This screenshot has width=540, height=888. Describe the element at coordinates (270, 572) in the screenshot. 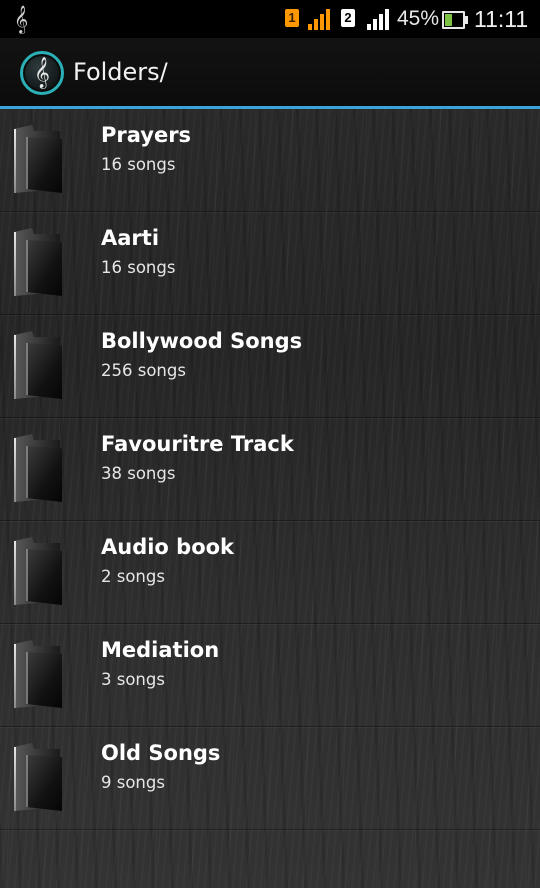

I see `folder-list-item: Audio book 2 songs` at that location.